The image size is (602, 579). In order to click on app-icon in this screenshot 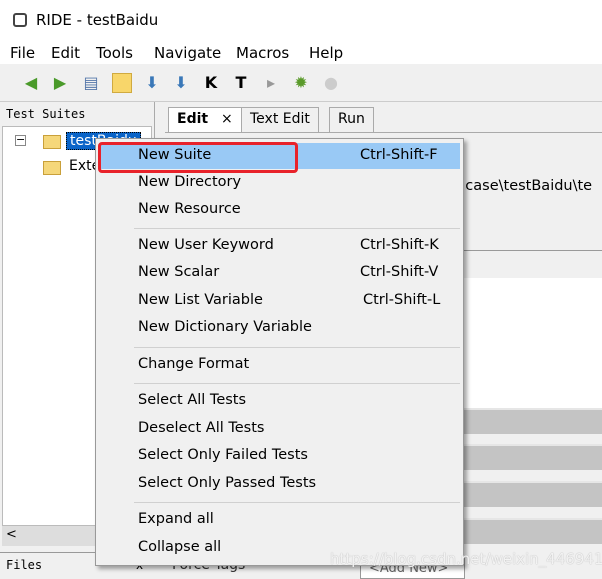, I will do `click(20, 20)`.